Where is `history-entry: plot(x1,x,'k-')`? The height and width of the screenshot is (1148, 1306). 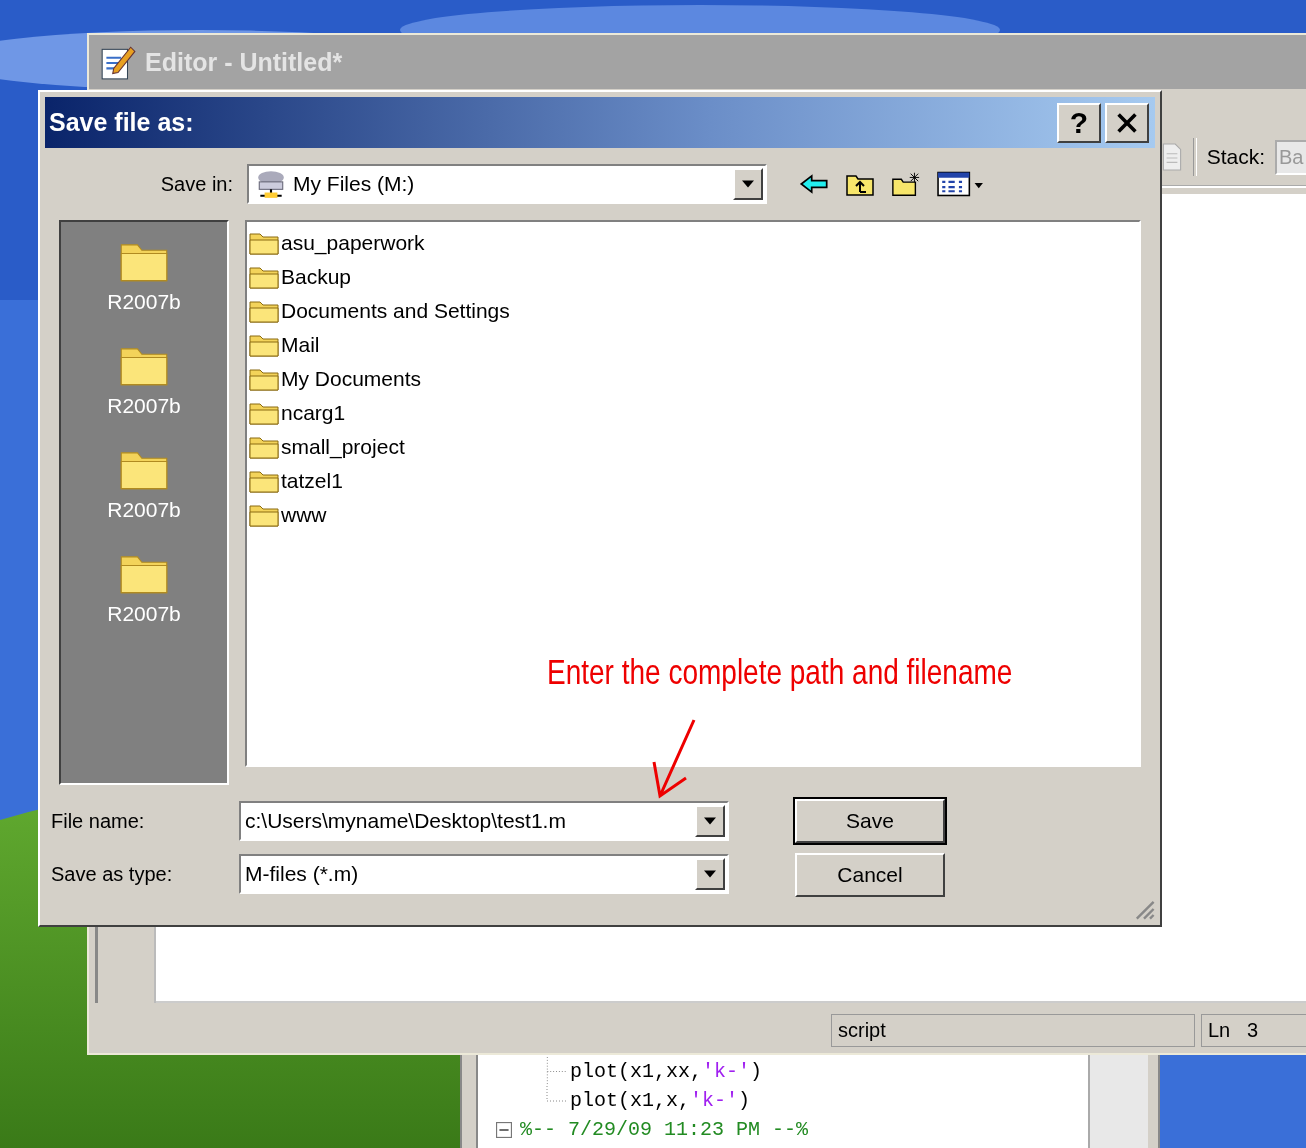 history-entry: plot(x1,x,'k-') is located at coordinates (660, 1100).